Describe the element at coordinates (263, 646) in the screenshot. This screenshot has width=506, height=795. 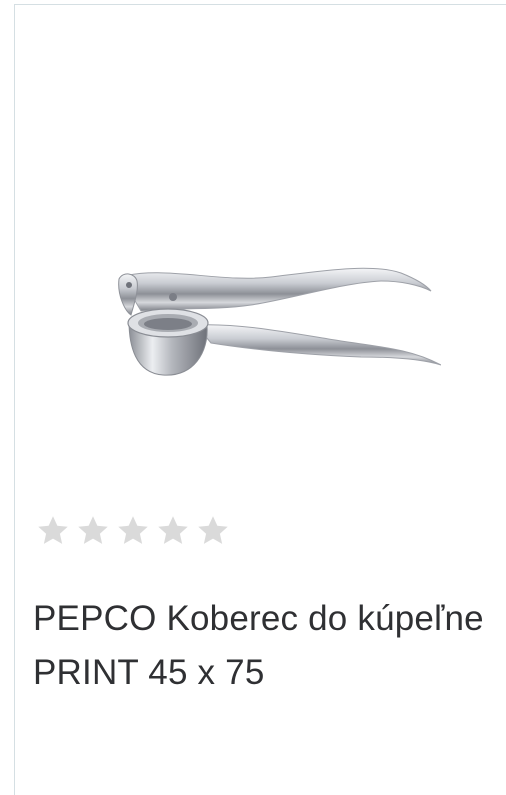
I see `product-title: PEPCO Koberec do kúpeľne PRINT 45 x 75` at that location.